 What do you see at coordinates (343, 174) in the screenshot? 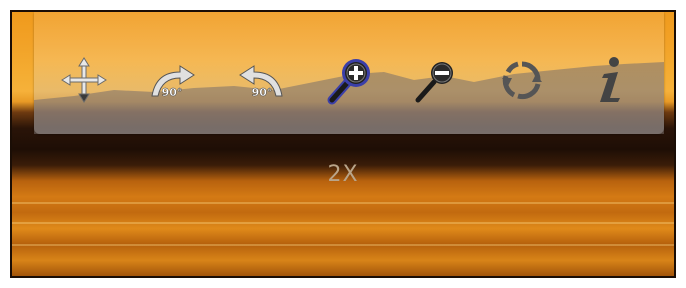
I see `zoom-level-indicator: 2X` at bounding box center [343, 174].